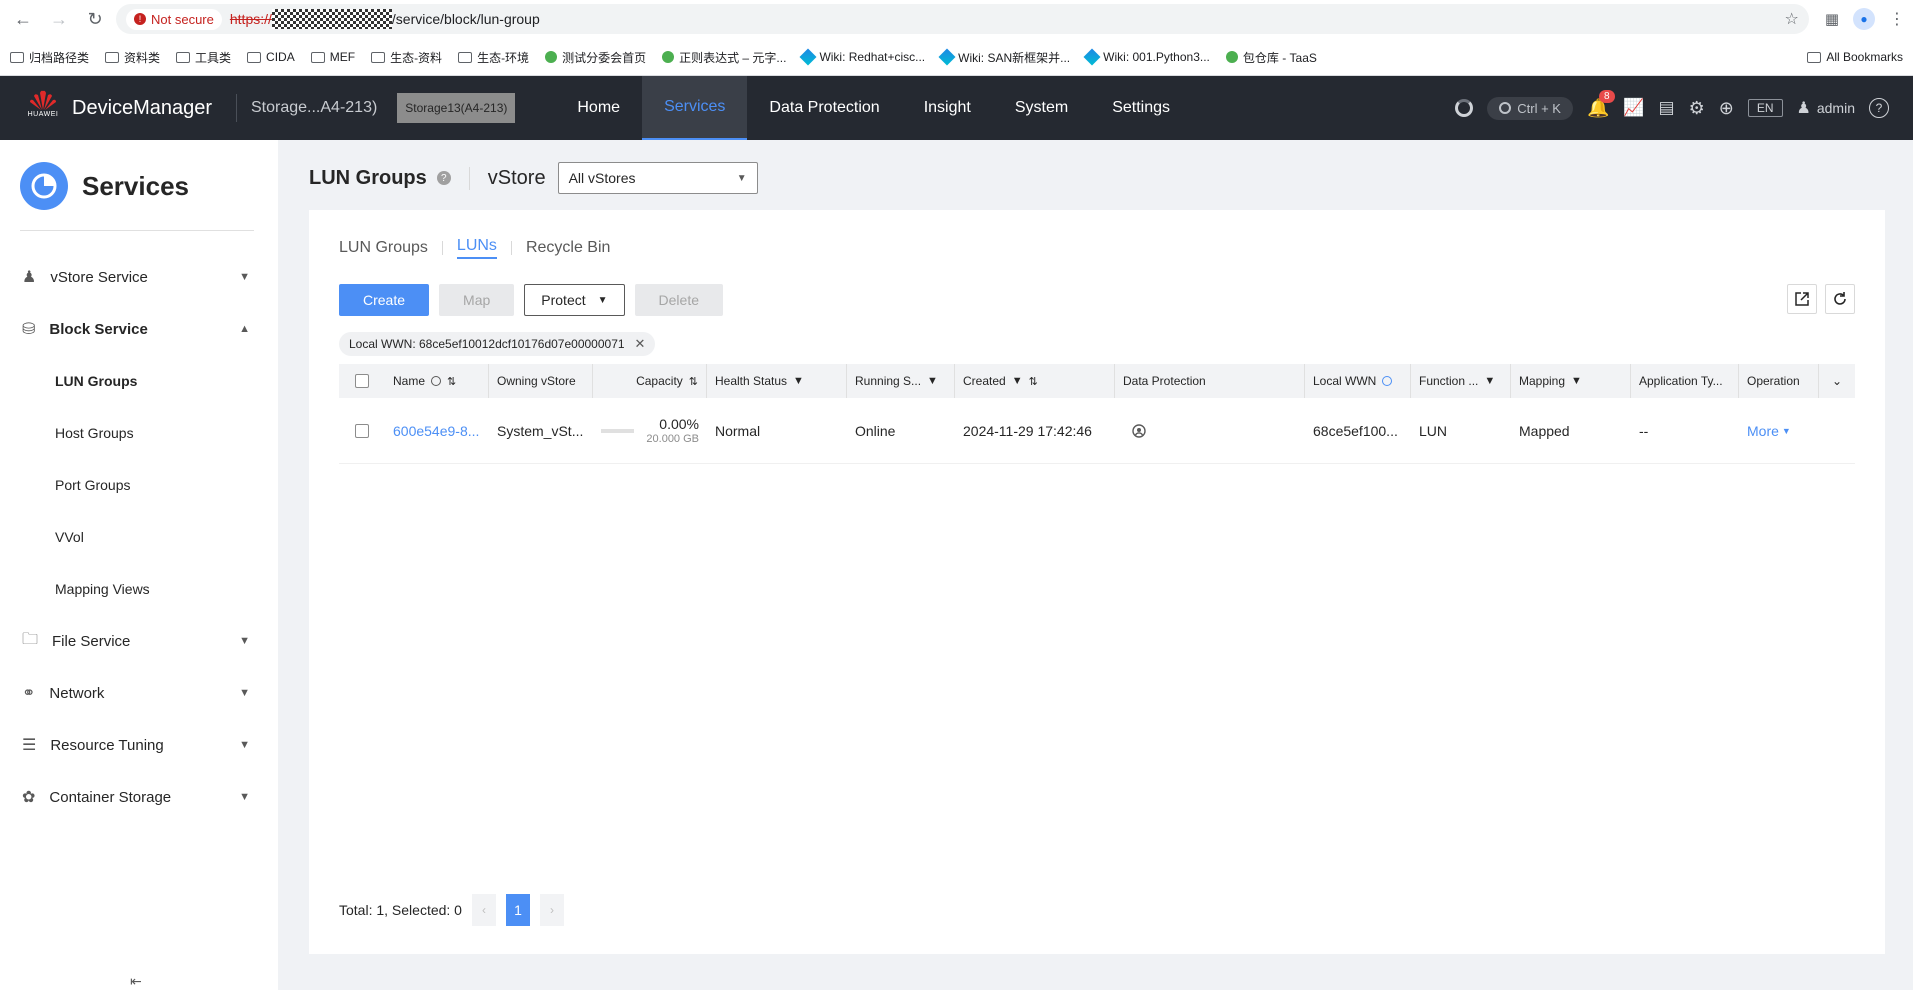 The width and height of the screenshot is (1913, 990). Describe the element at coordinates (551, 910) in the screenshot. I see `next-page-button: ›` at that location.